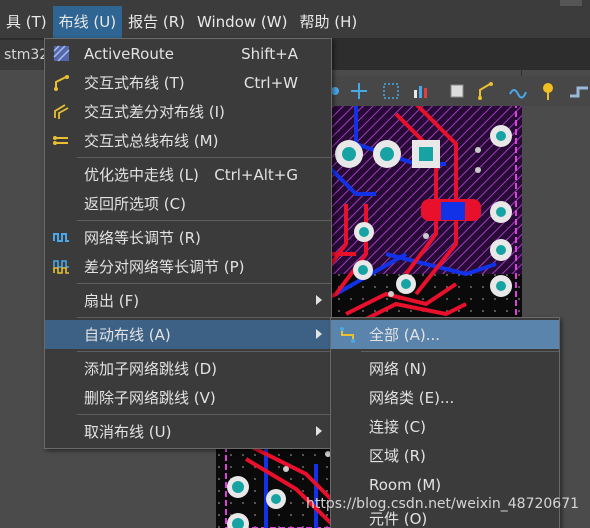 This screenshot has height=528, width=590. I want to click on watermark-text: https://blog.csdn.net/weixin_48720671, so click(443, 504).